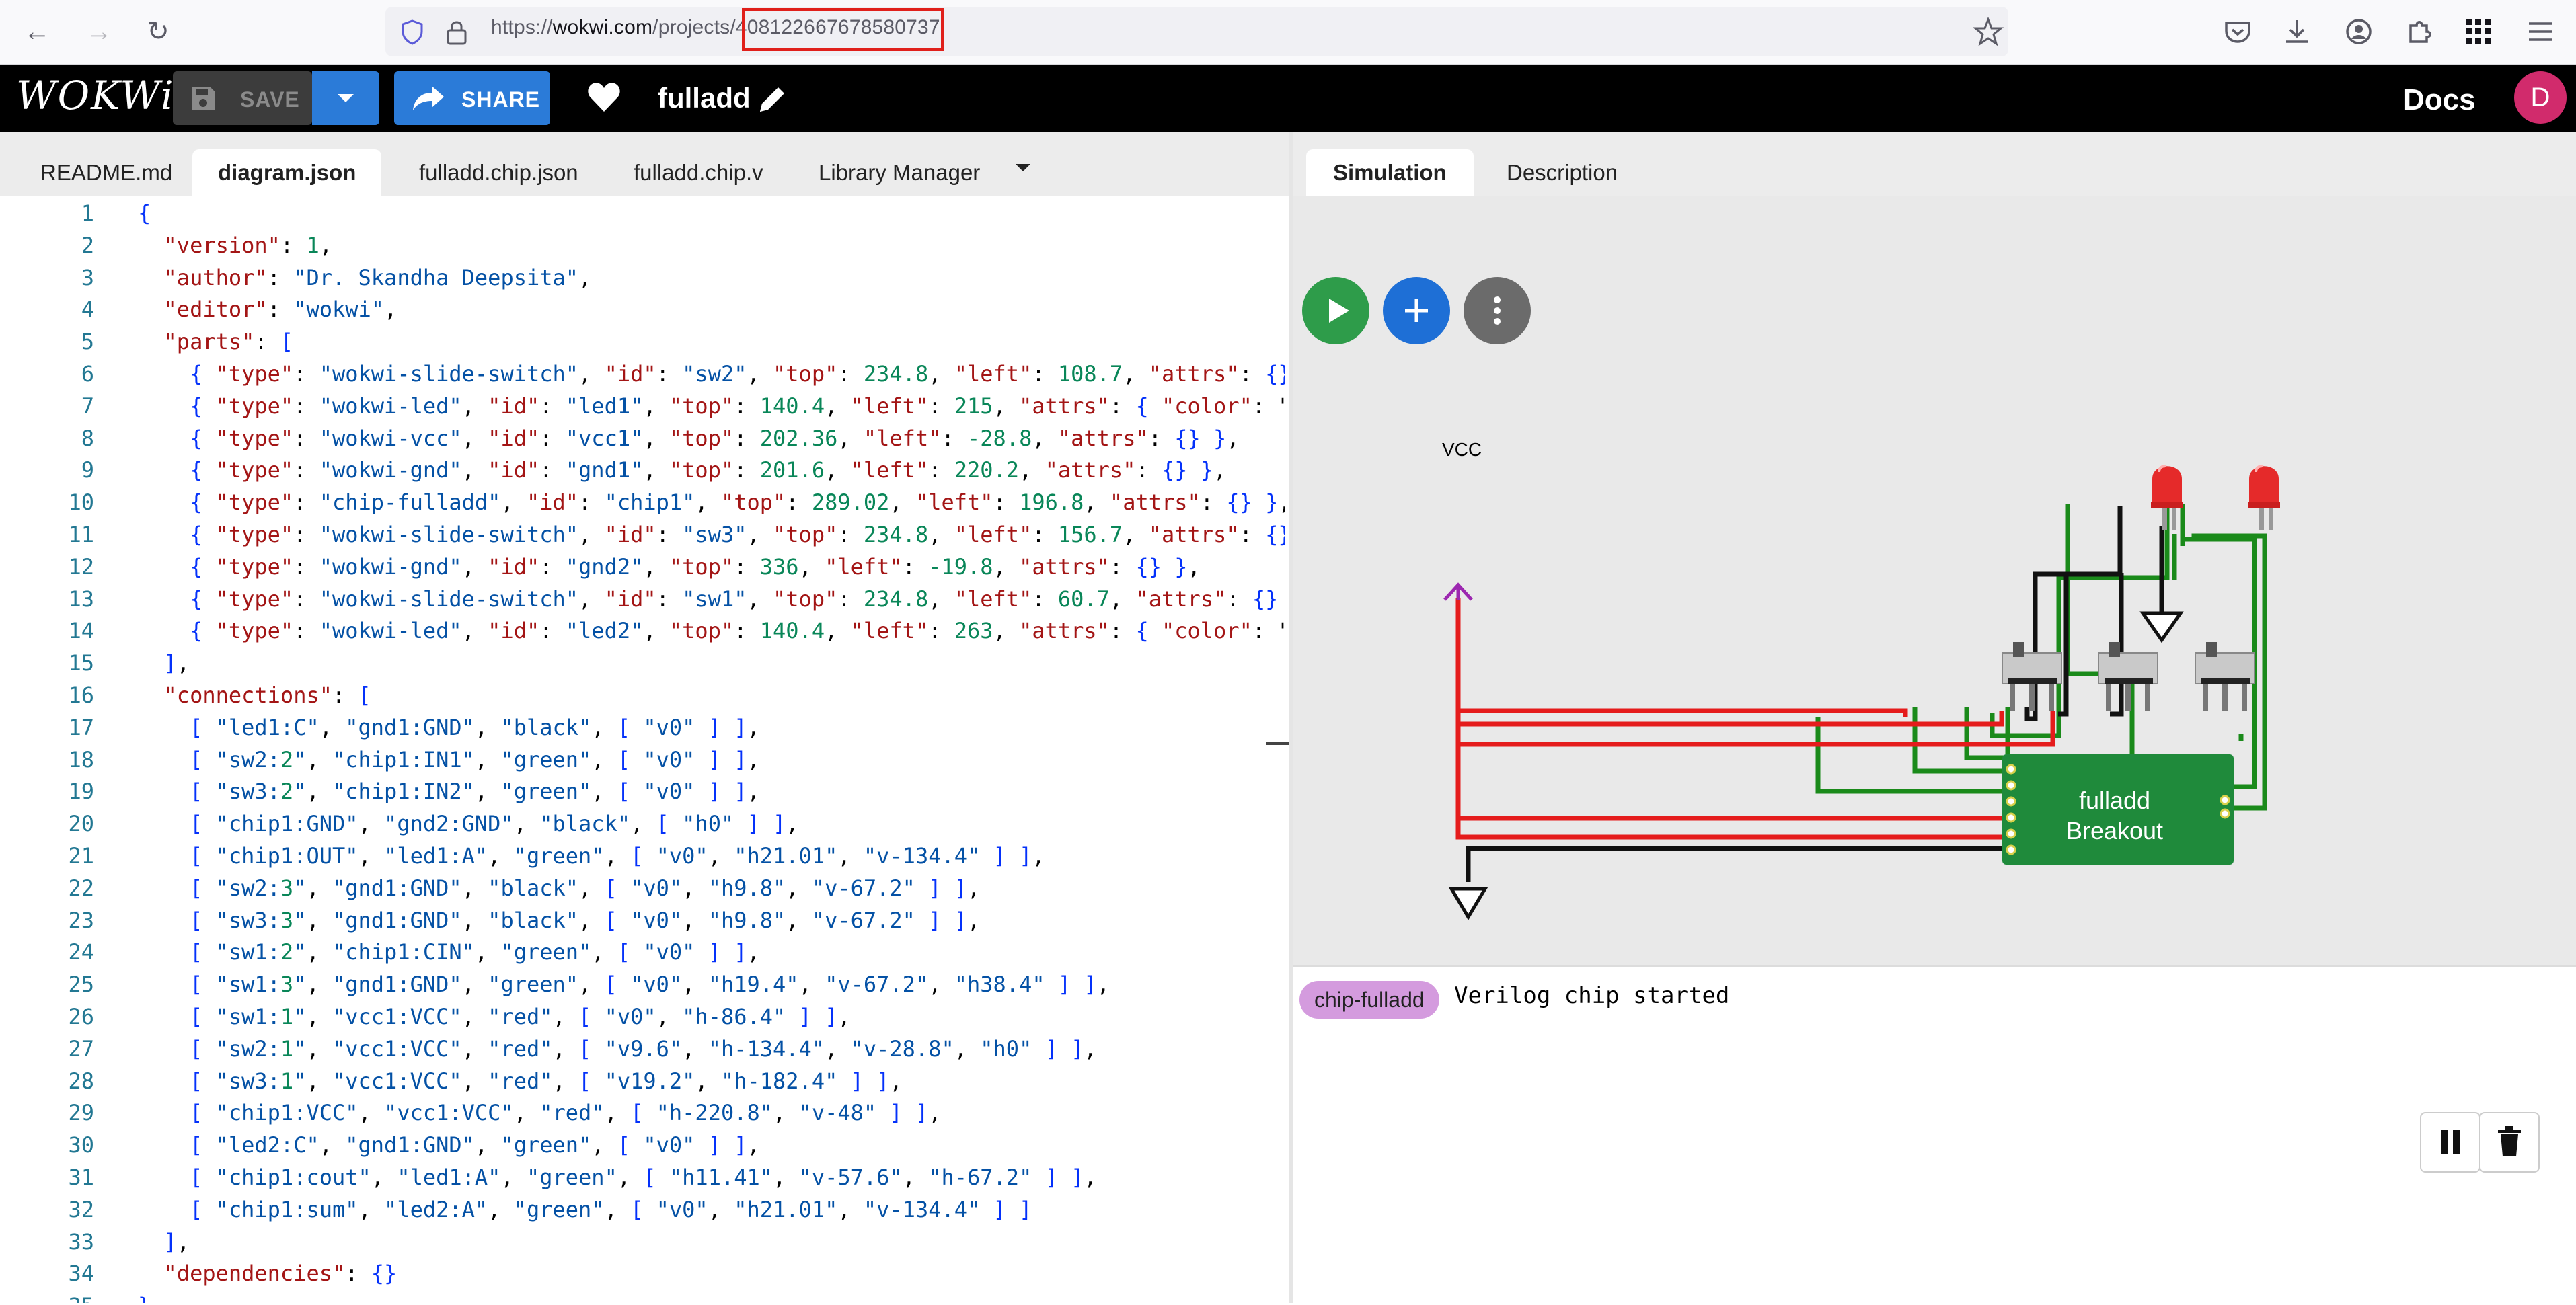 Image resolution: width=2576 pixels, height=1305 pixels. Describe the element at coordinates (2225, 676) in the screenshot. I see `slide-switch-sw3` at that location.